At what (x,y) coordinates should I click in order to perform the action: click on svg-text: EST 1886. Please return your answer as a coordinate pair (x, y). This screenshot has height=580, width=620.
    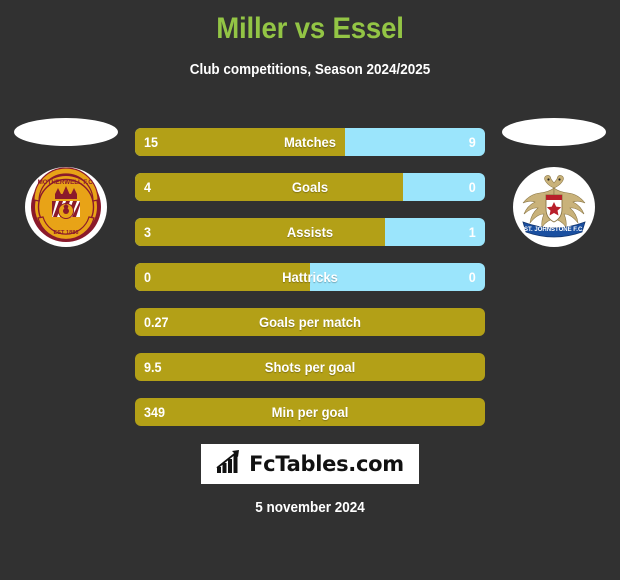
    Looking at the image, I should click on (66, 233).